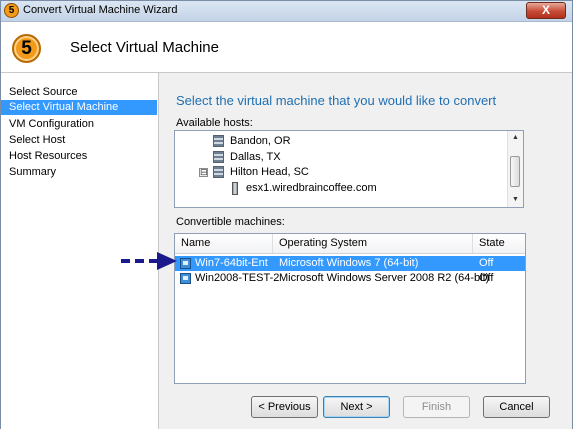 The image size is (573, 429). I want to click on list-header: Name Operating System State, so click(350, 244).